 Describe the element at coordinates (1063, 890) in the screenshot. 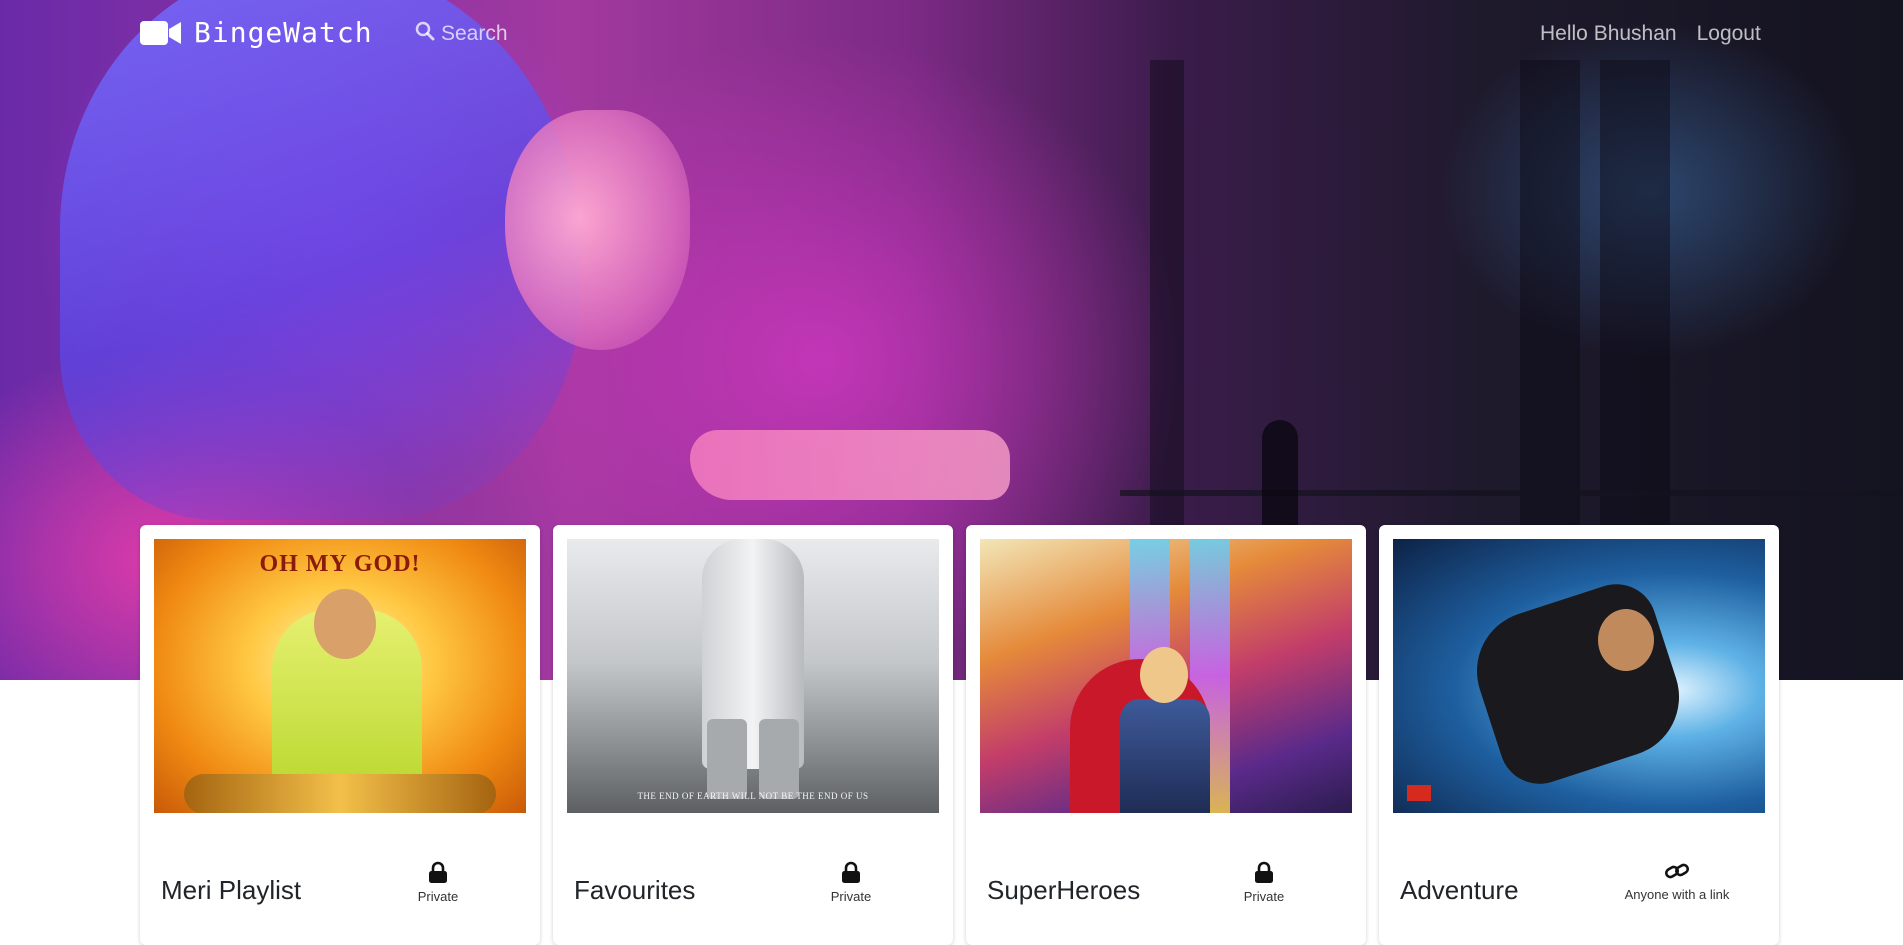

I see `playlist-title: SuperHeroes` at that location.